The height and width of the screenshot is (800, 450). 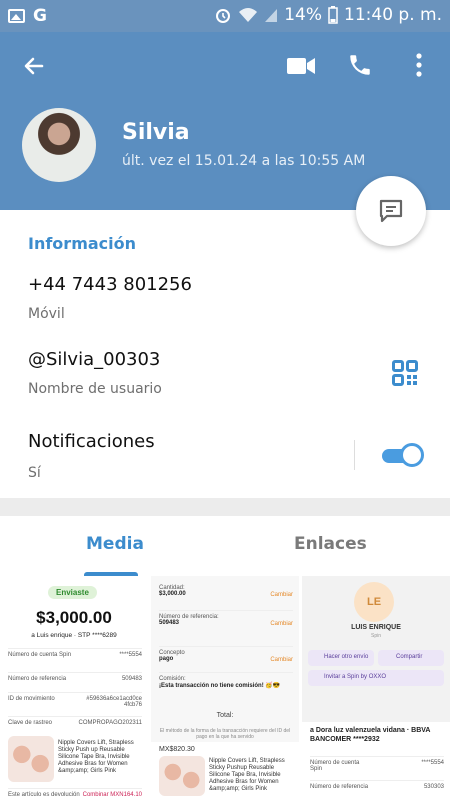 I want to click on battery-percent: 14%, so click(x=303, y=15).